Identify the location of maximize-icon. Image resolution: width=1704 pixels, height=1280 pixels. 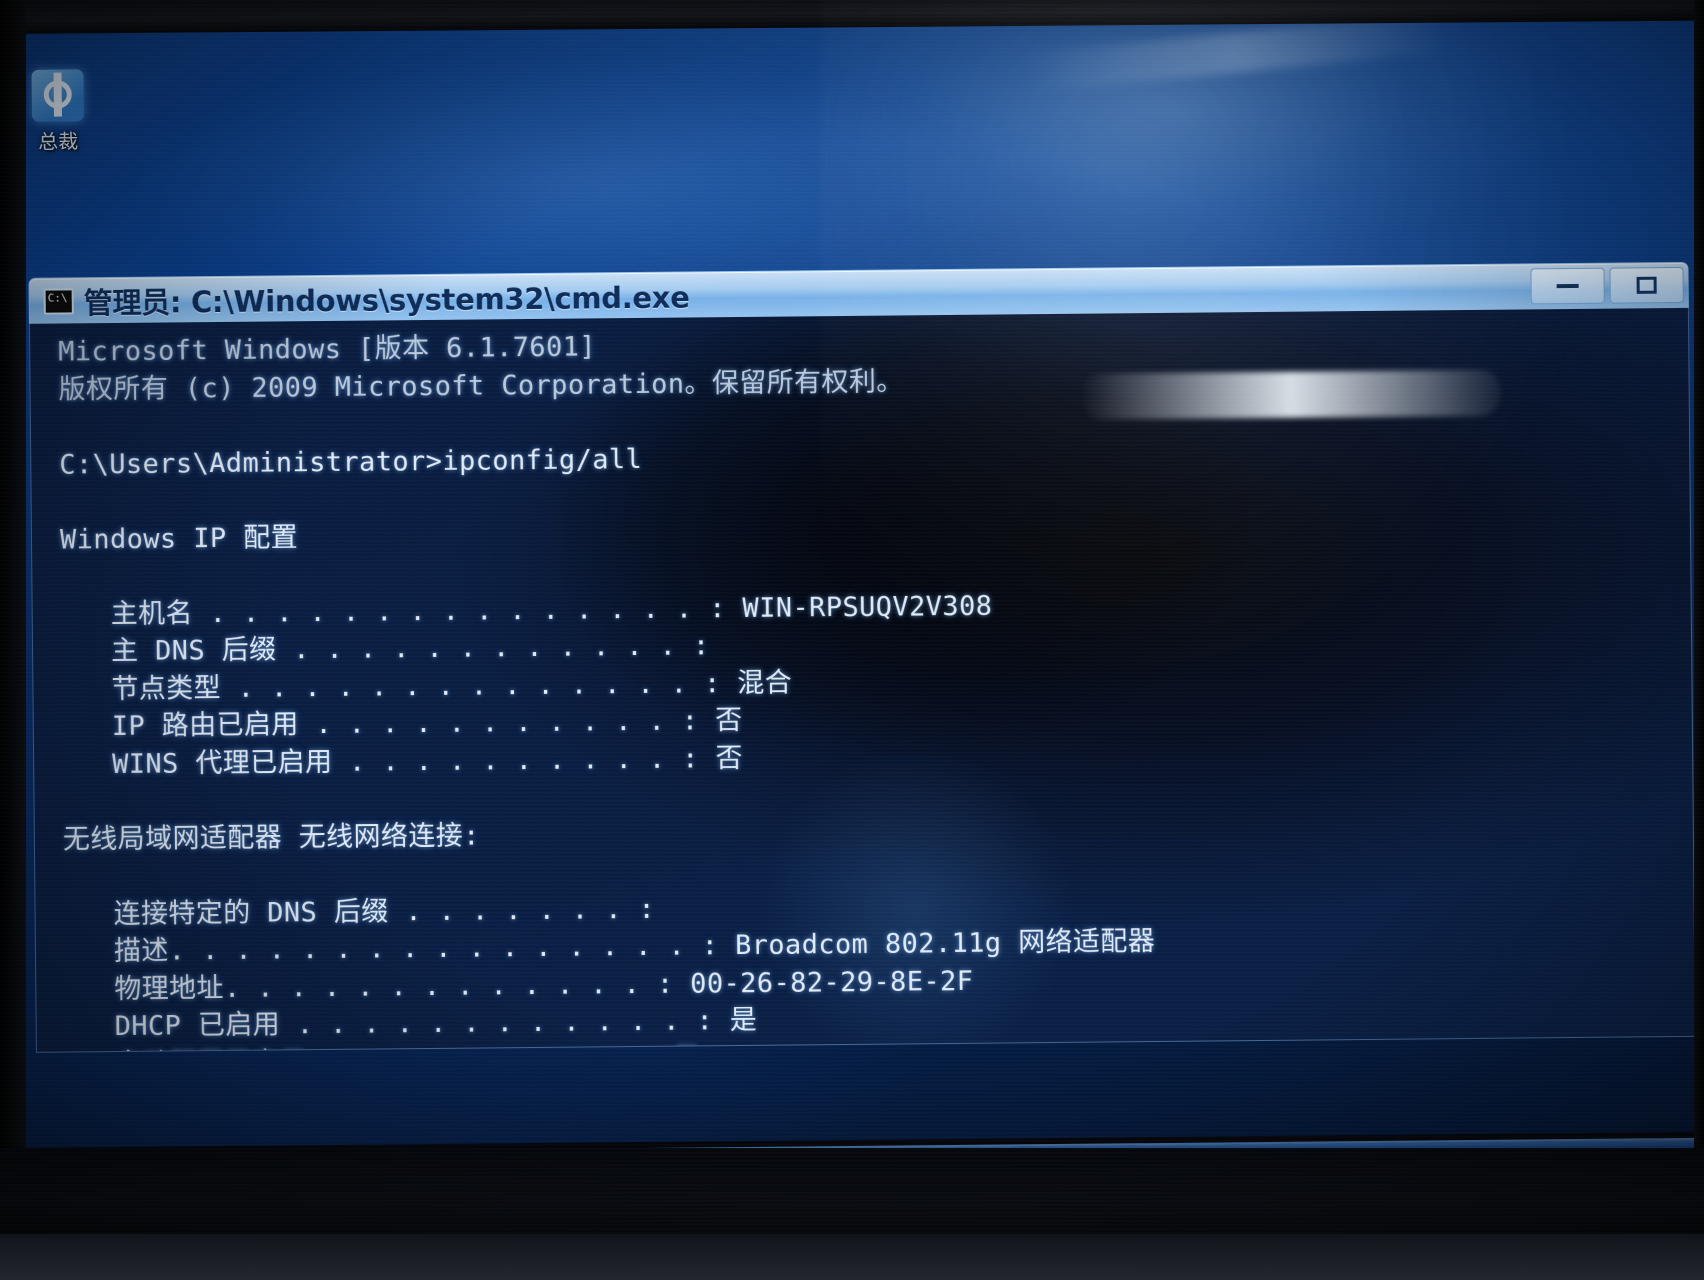
(1646, 285).